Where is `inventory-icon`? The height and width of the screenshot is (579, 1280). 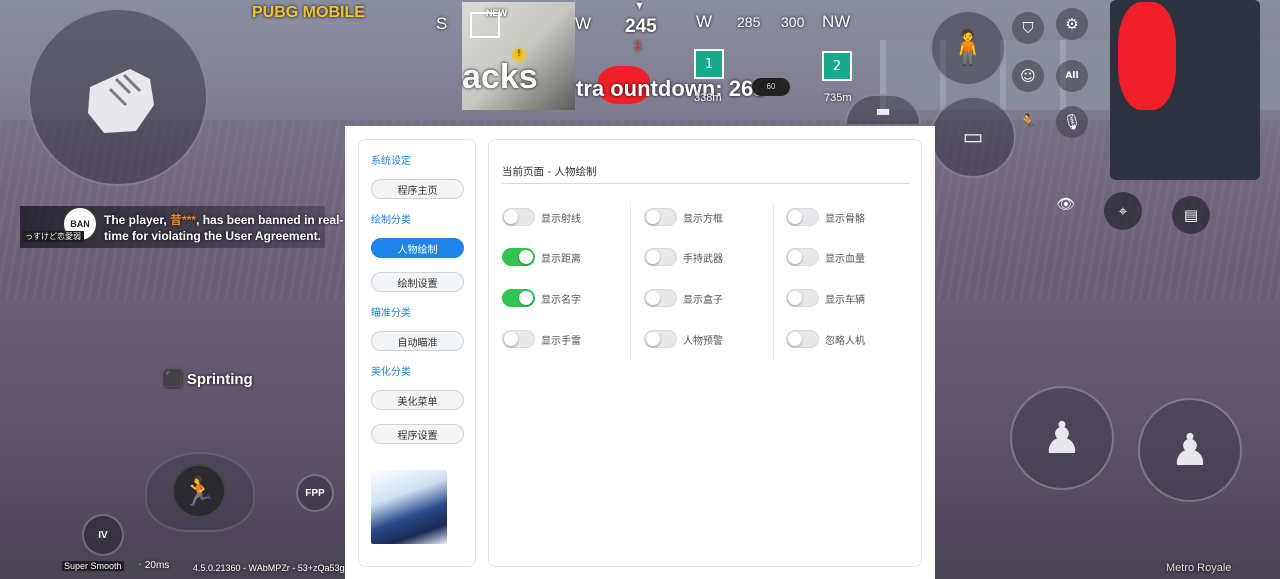 inventory-icon is located at coordinates (485, 25).